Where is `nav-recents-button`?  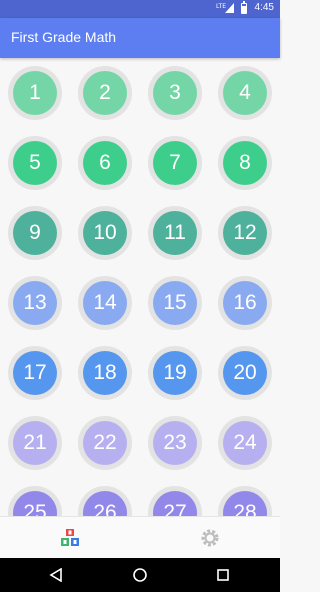
nav-recents-button is located at coordinates (223, 575).